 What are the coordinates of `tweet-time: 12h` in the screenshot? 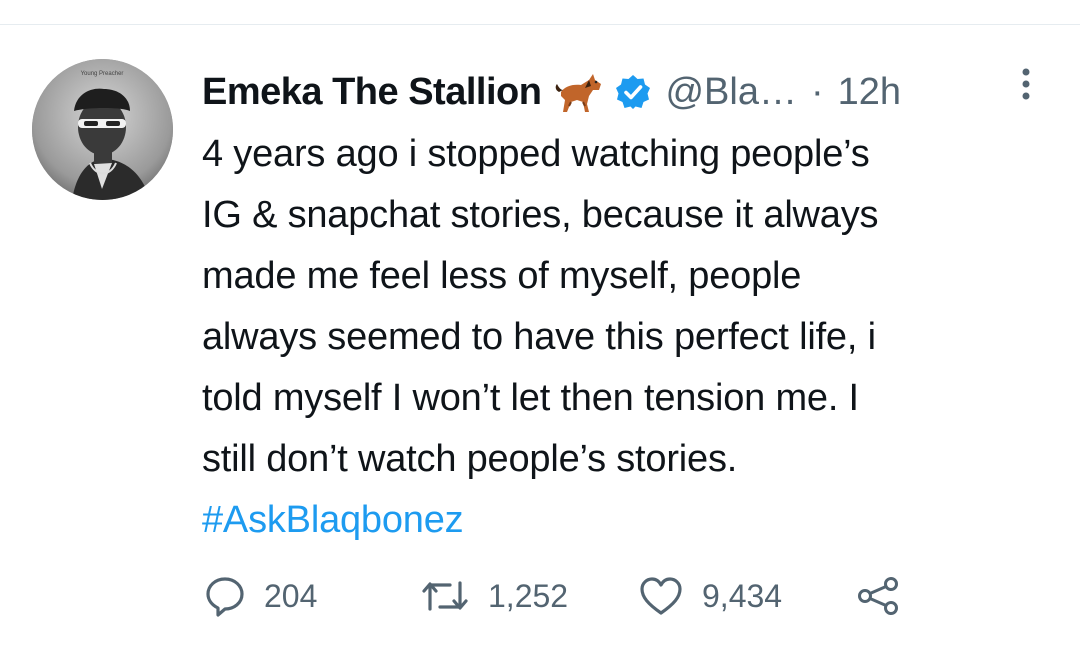 It's located at (869, 92).